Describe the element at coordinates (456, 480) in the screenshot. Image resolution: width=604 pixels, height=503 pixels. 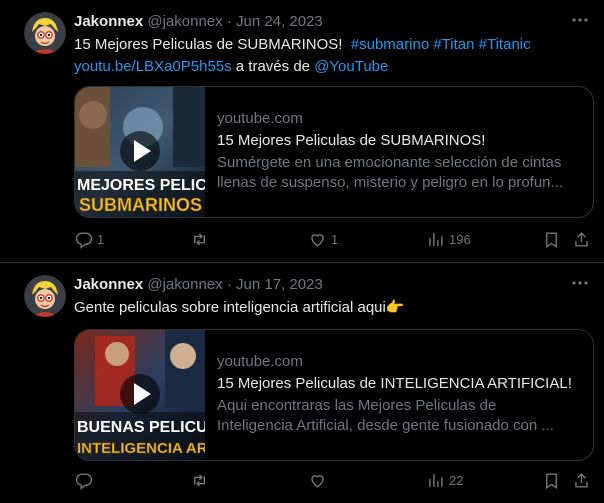
I see `view-count: 22` at that location.